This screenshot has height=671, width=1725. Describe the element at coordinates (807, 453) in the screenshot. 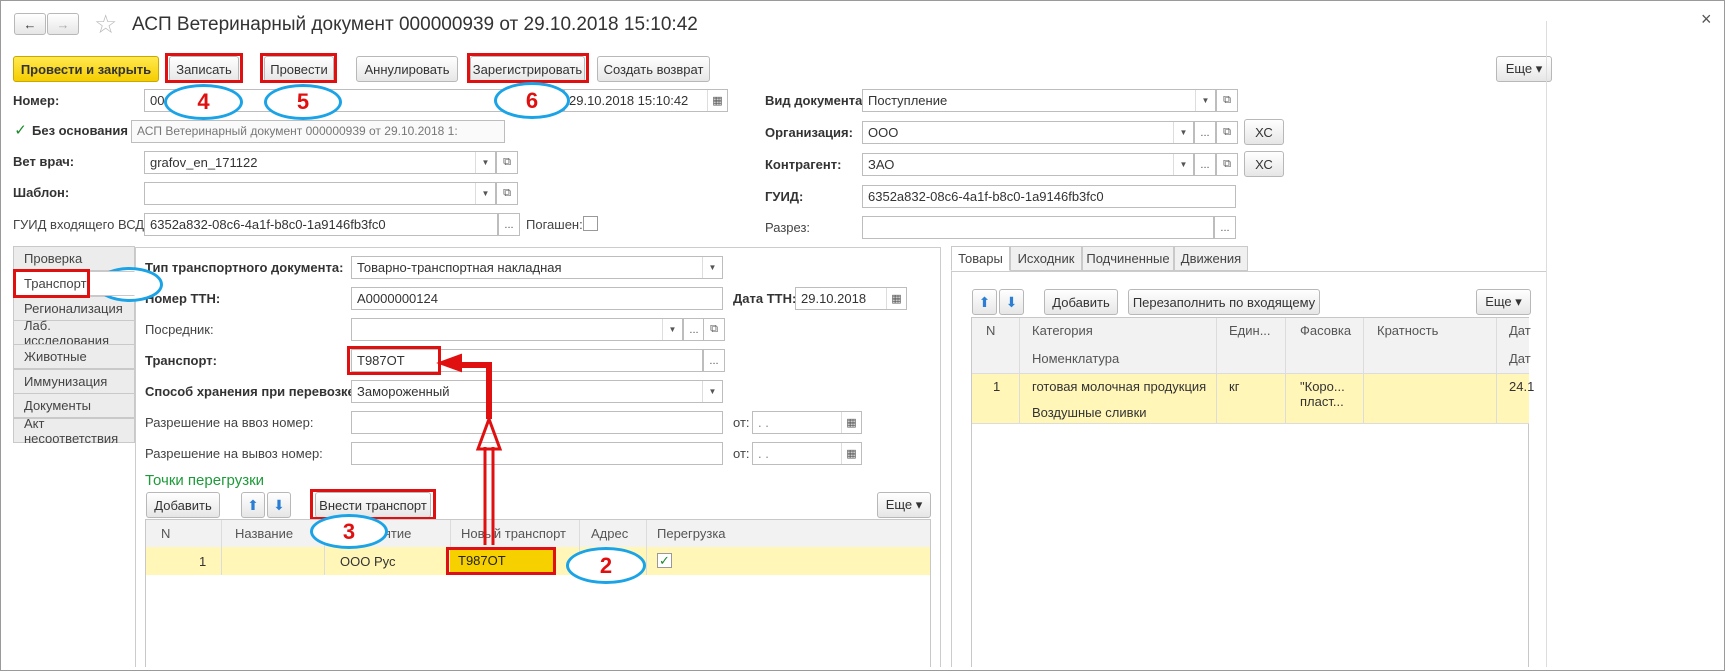

I see `export-date-field: . . ▦` at that location.